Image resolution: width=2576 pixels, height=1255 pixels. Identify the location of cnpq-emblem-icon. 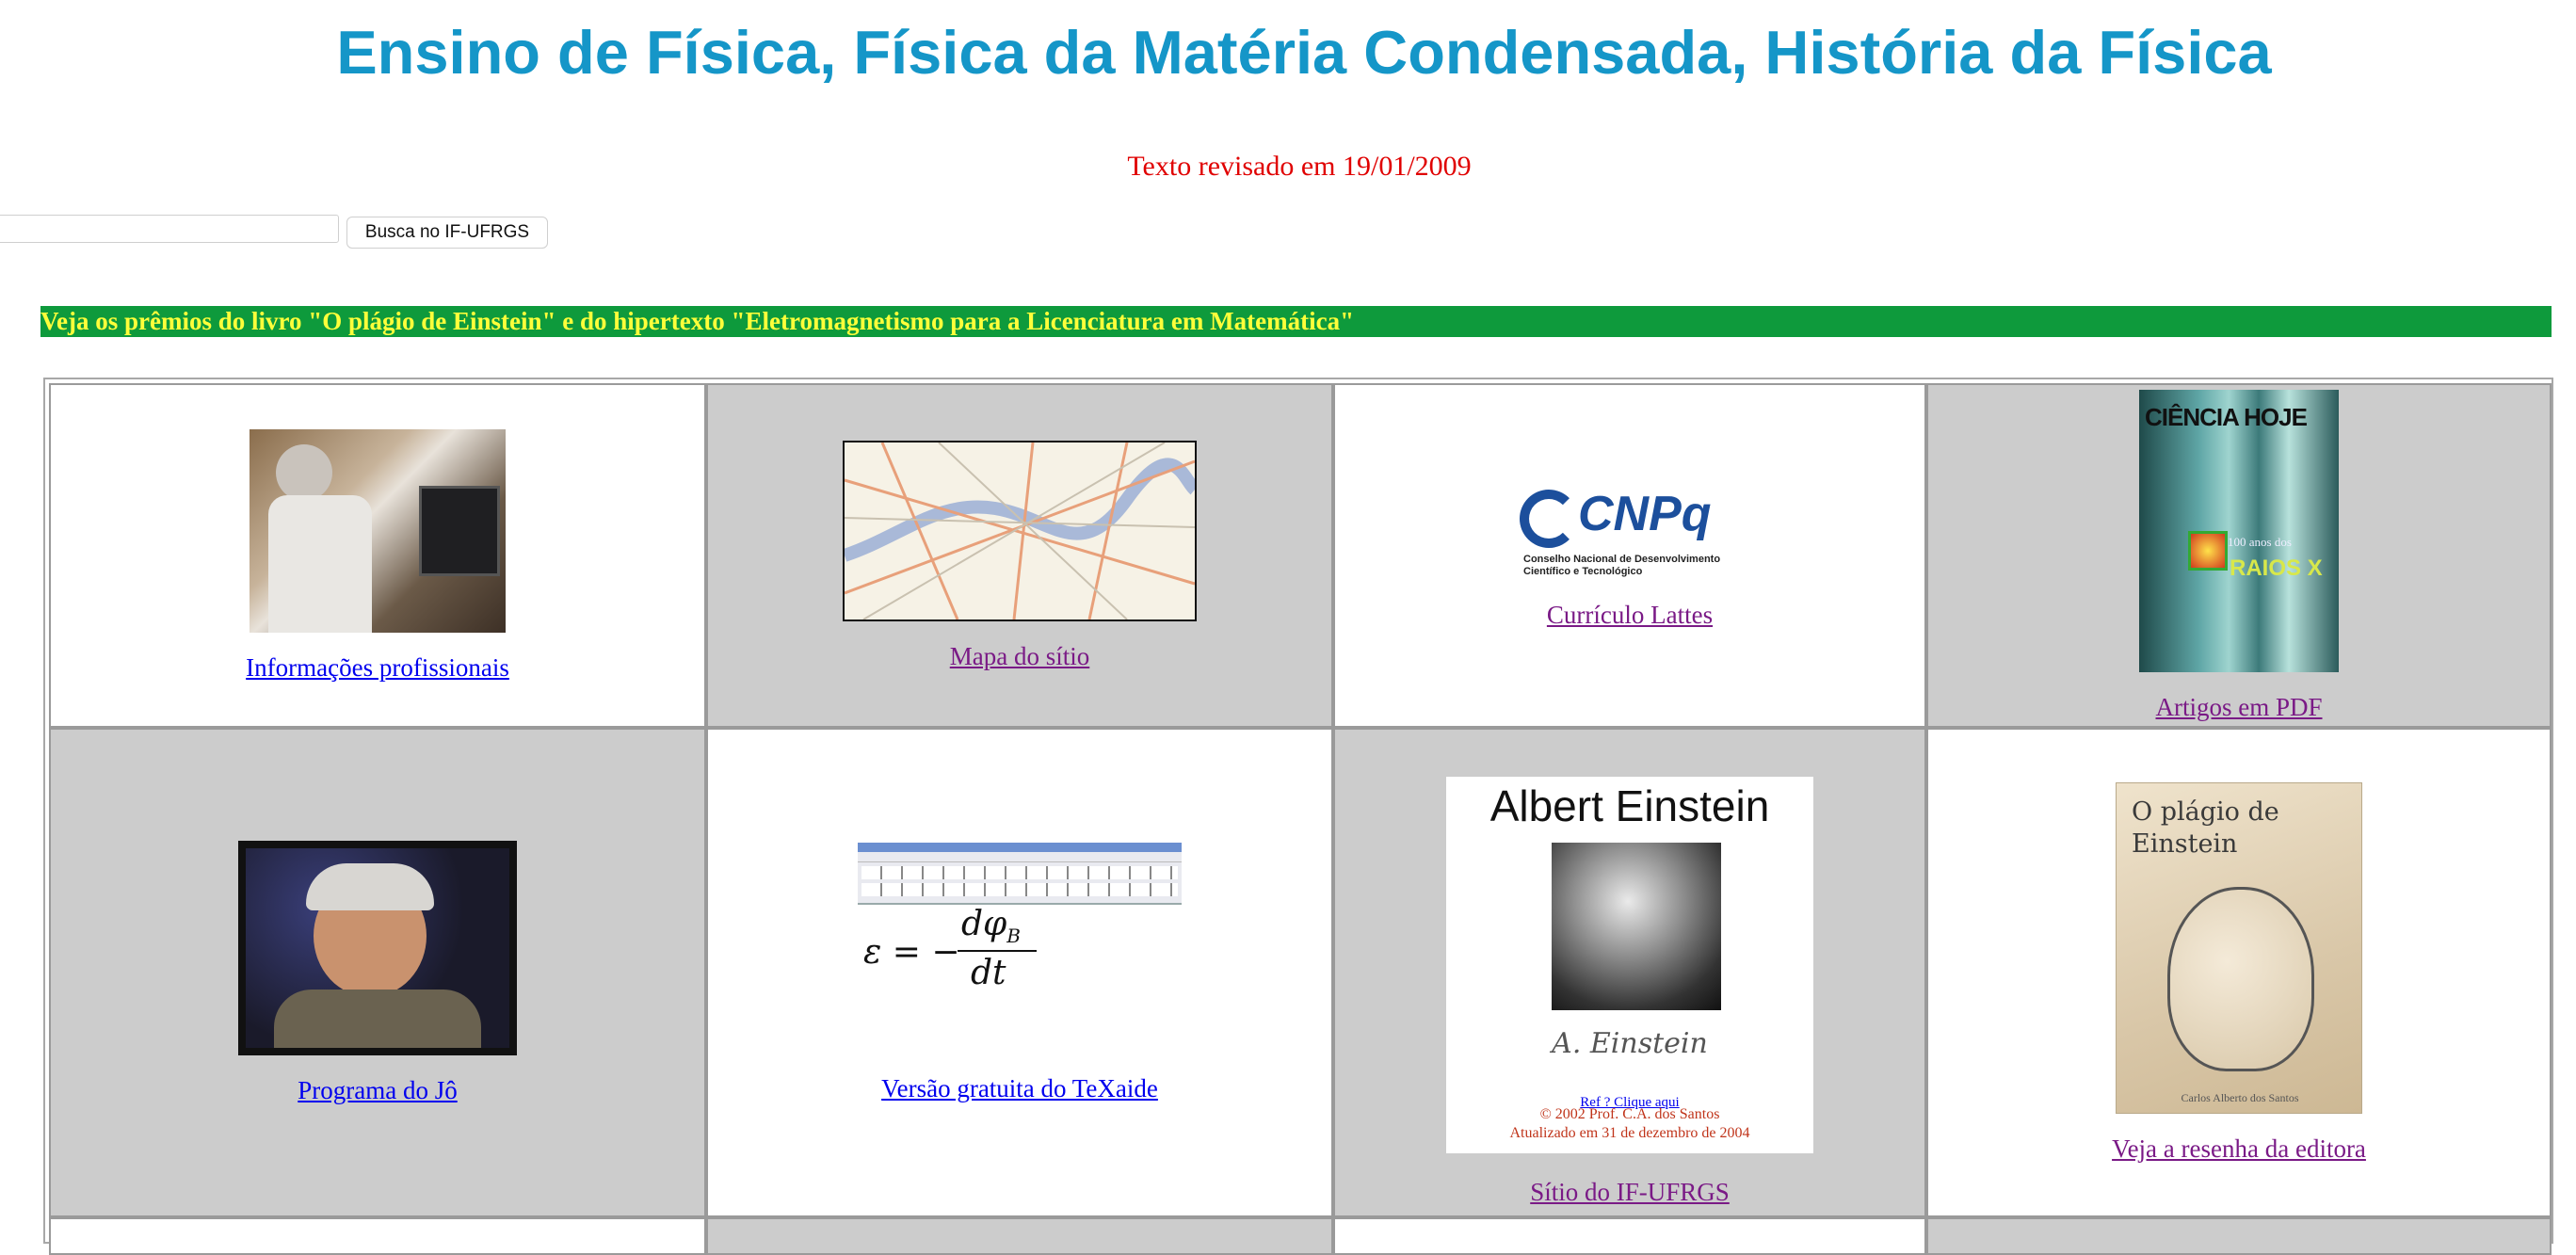
(1549, 518).